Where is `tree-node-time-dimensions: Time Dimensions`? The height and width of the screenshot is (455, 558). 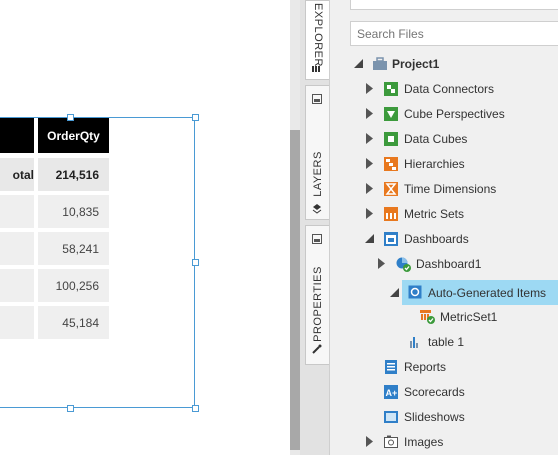 tree-node-time-dimensions: Time Dimensions is located at coordinates (454, 189).